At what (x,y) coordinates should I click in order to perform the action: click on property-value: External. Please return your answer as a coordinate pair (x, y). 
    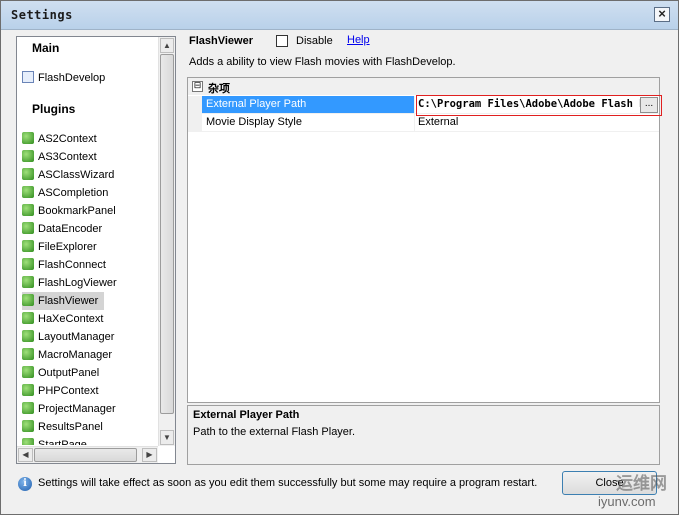
    Looking at the image, I should click on (537, 122).